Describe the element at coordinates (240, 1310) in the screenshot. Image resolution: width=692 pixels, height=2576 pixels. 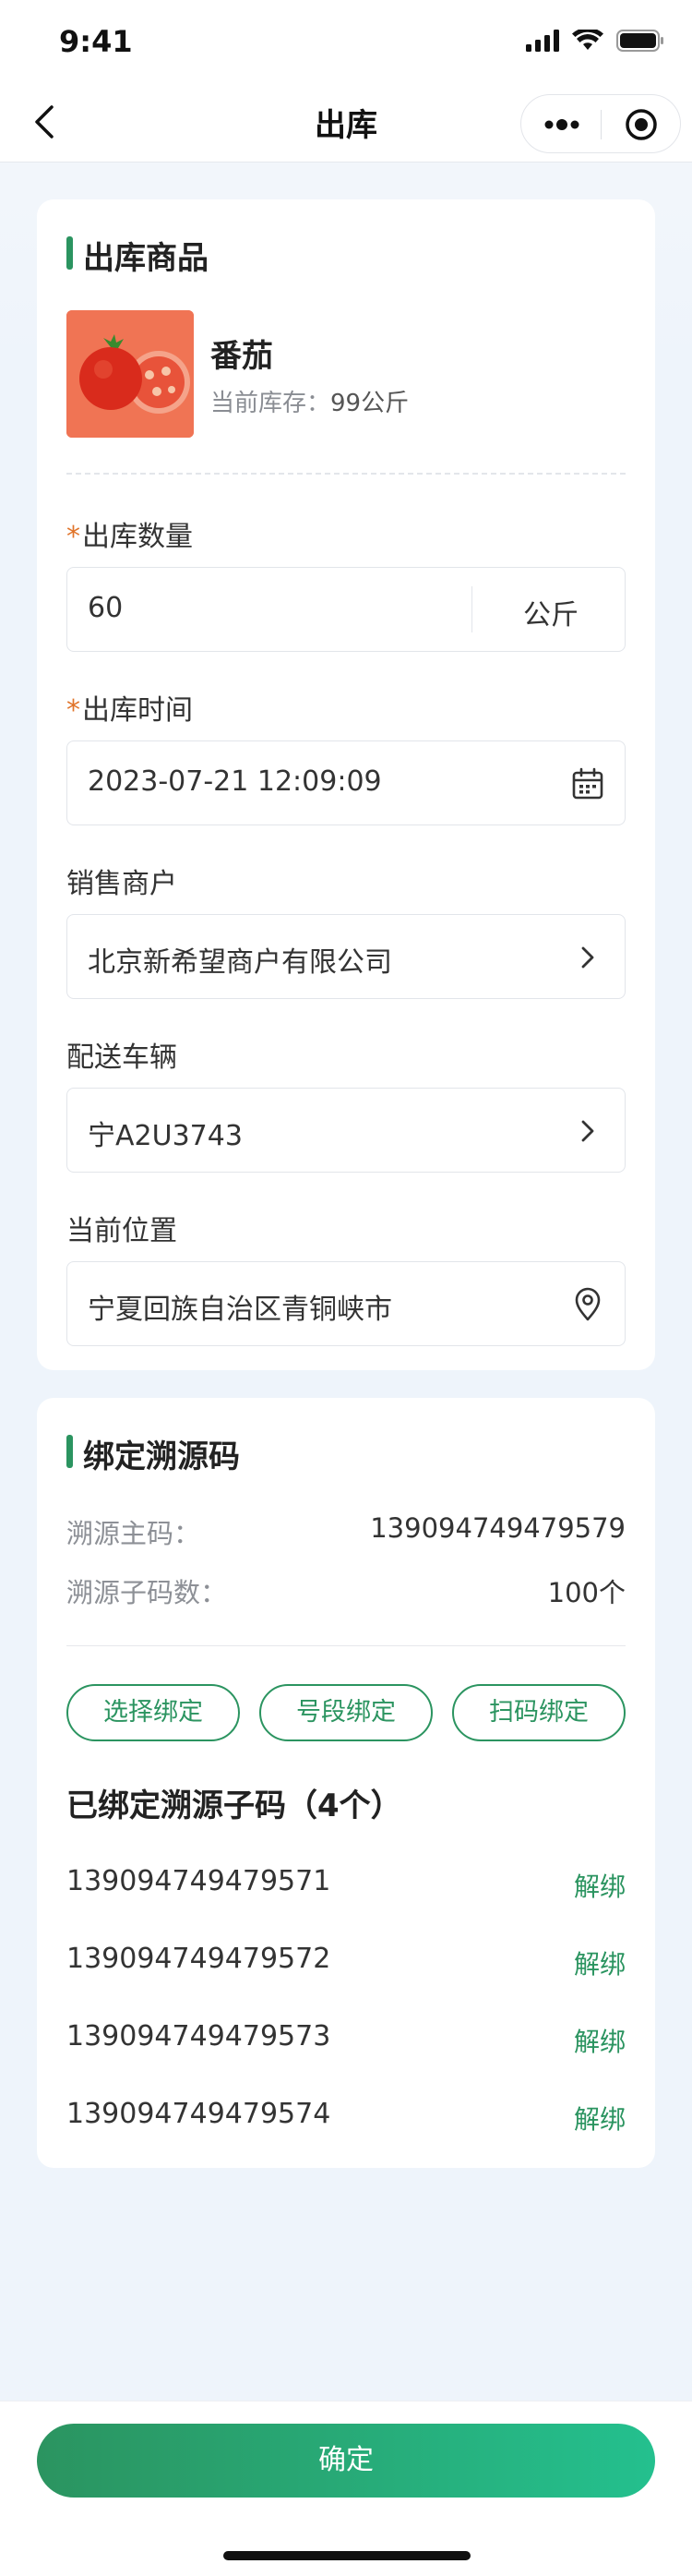
I see `location-value: 宁夏回族自治区青铜峡市` at that location.